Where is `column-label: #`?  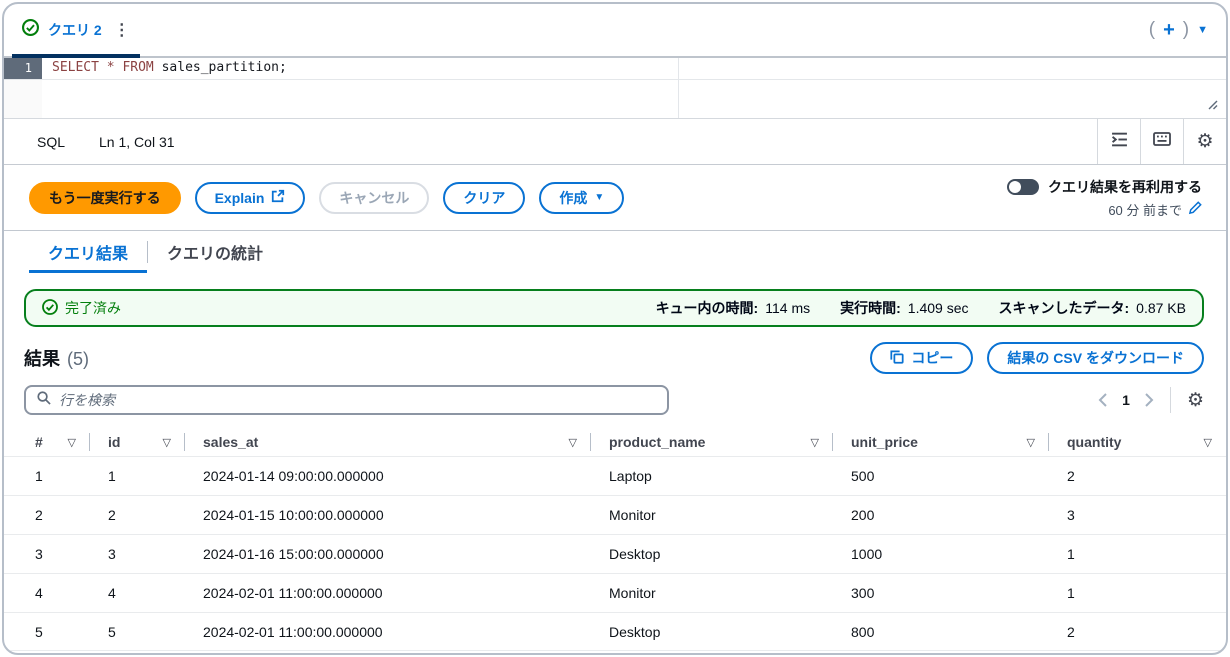 column-label: # is located at coordinates (39, 442).